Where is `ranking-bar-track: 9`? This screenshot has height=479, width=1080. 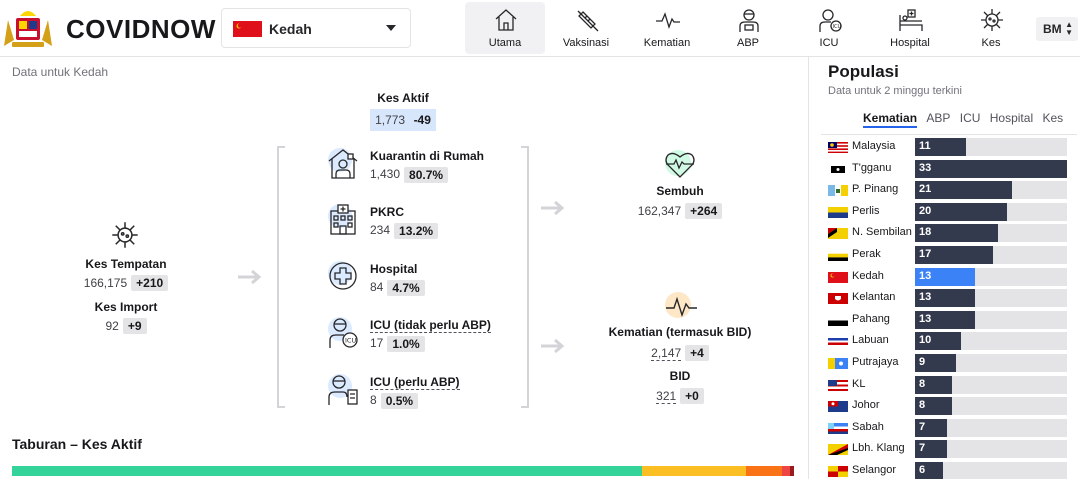 ranking-bar-track: 9 is located at coordinates (991, 363).